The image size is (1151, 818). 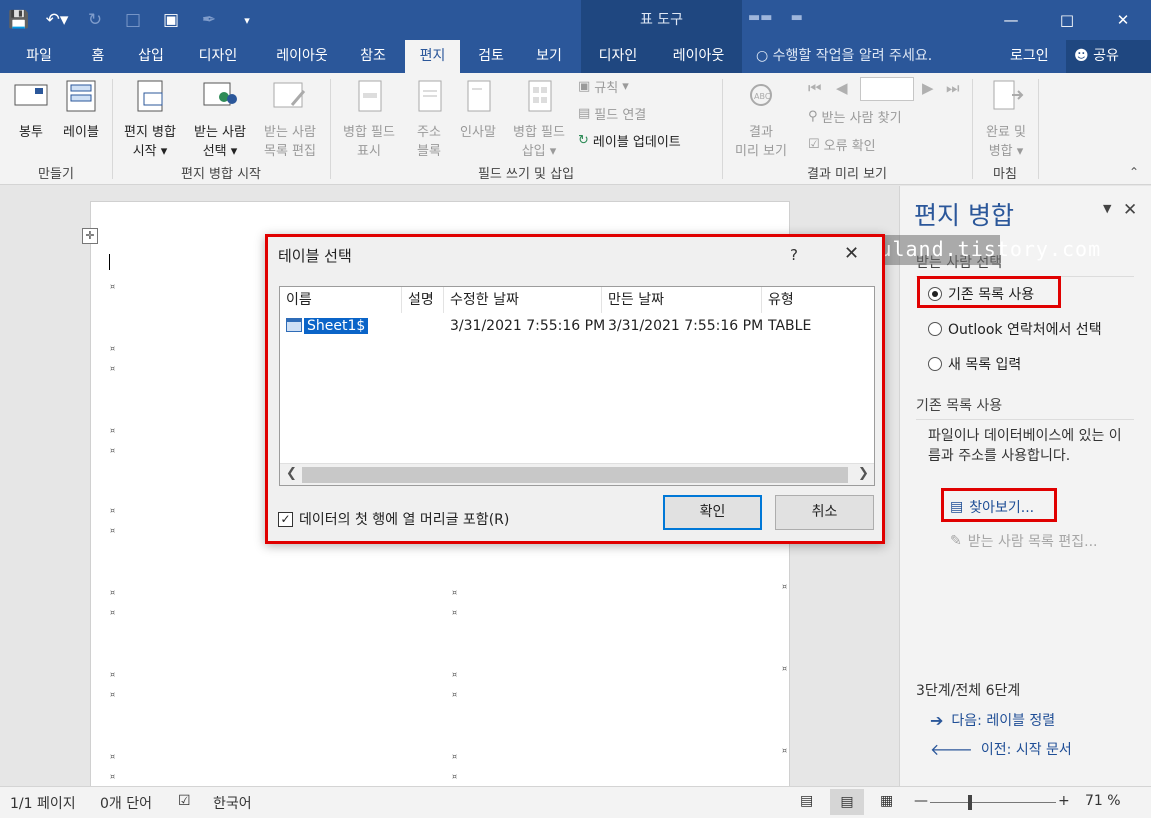 I want to click on tab-references: 참조, so click(x=373, y=56).